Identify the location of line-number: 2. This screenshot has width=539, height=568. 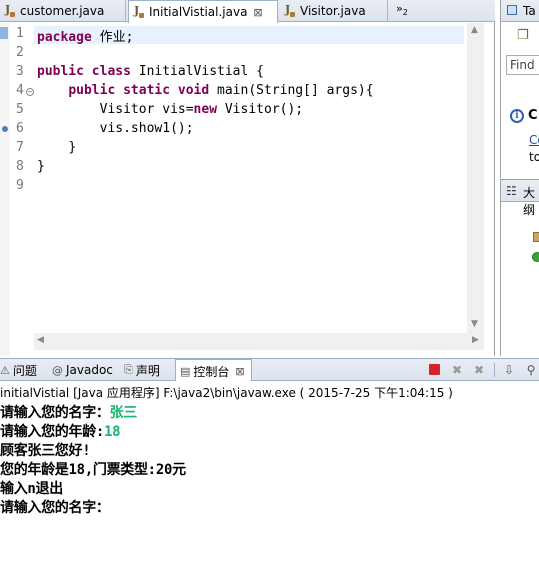
(20, 52).